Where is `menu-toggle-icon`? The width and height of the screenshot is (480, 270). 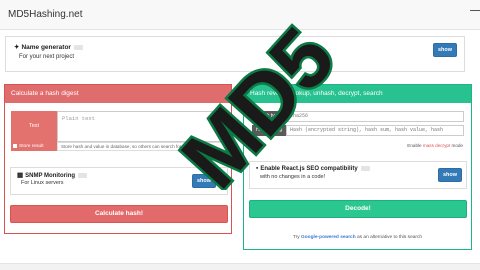 menu-toggle-icon is located at coordinates (475, 10).